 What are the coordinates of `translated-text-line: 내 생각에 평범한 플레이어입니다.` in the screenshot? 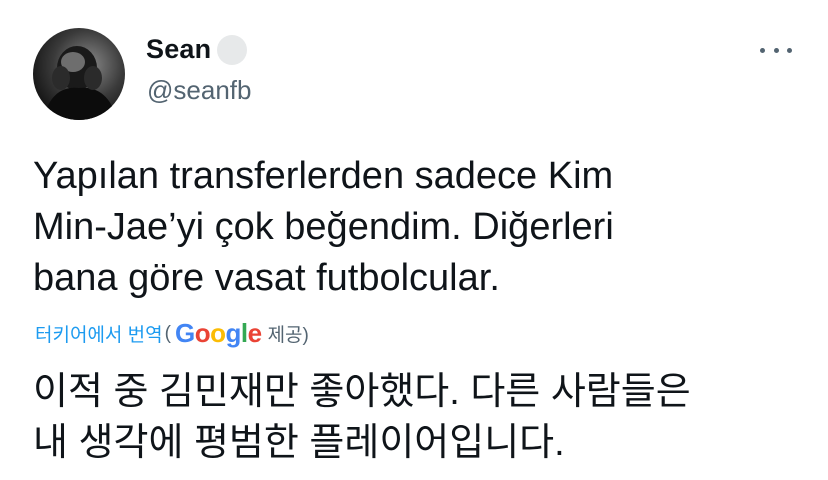 It's located at (299, 443).